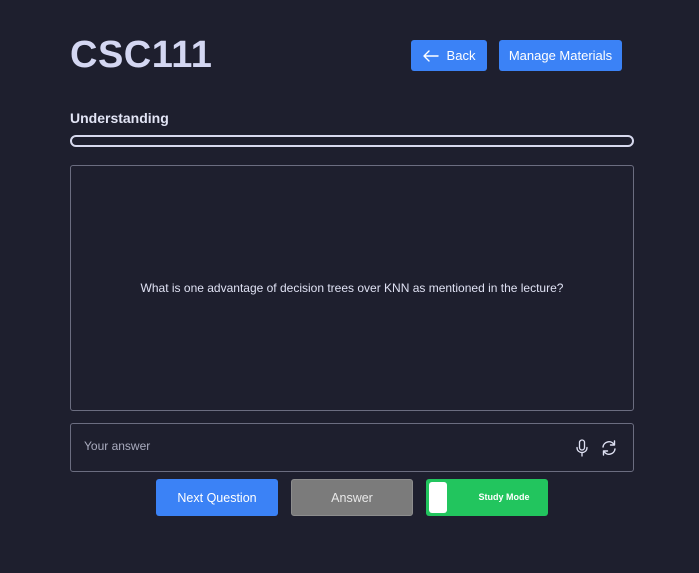 Image resolution: width=699 pixels, height=573 pixels. Describe the element at coordinates (461, 55) in the screenshot. I see `back-button-label: Back` at that location.